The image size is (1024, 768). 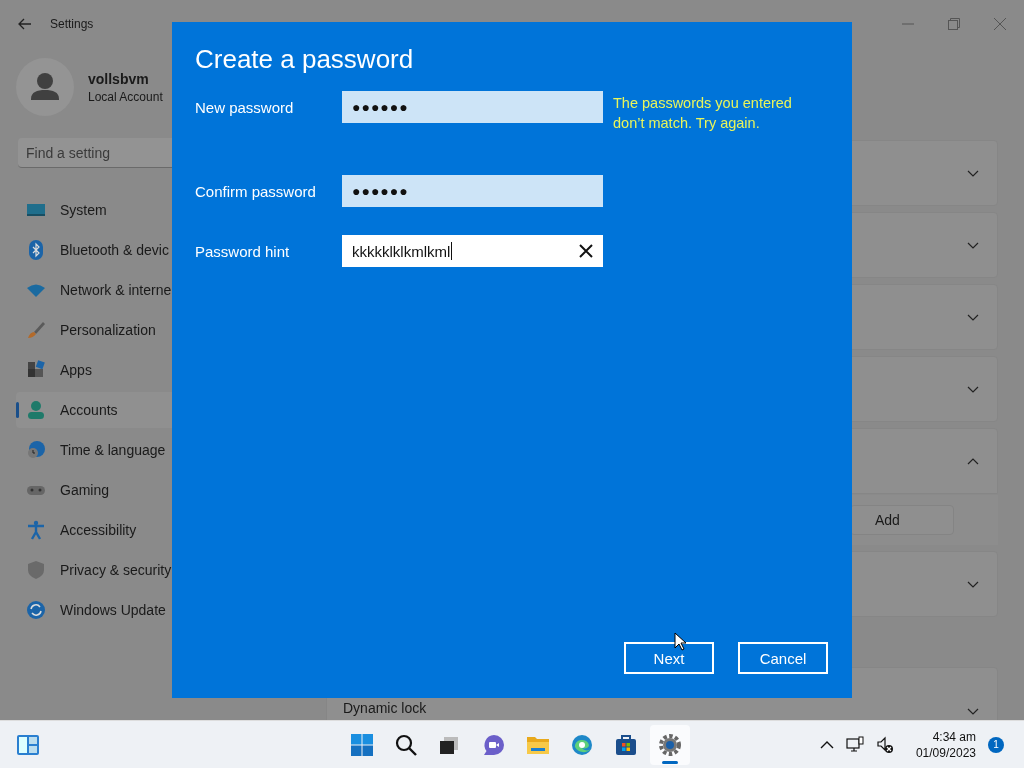 I want to click on notification-badge: 1, so click(x=996, y=744).